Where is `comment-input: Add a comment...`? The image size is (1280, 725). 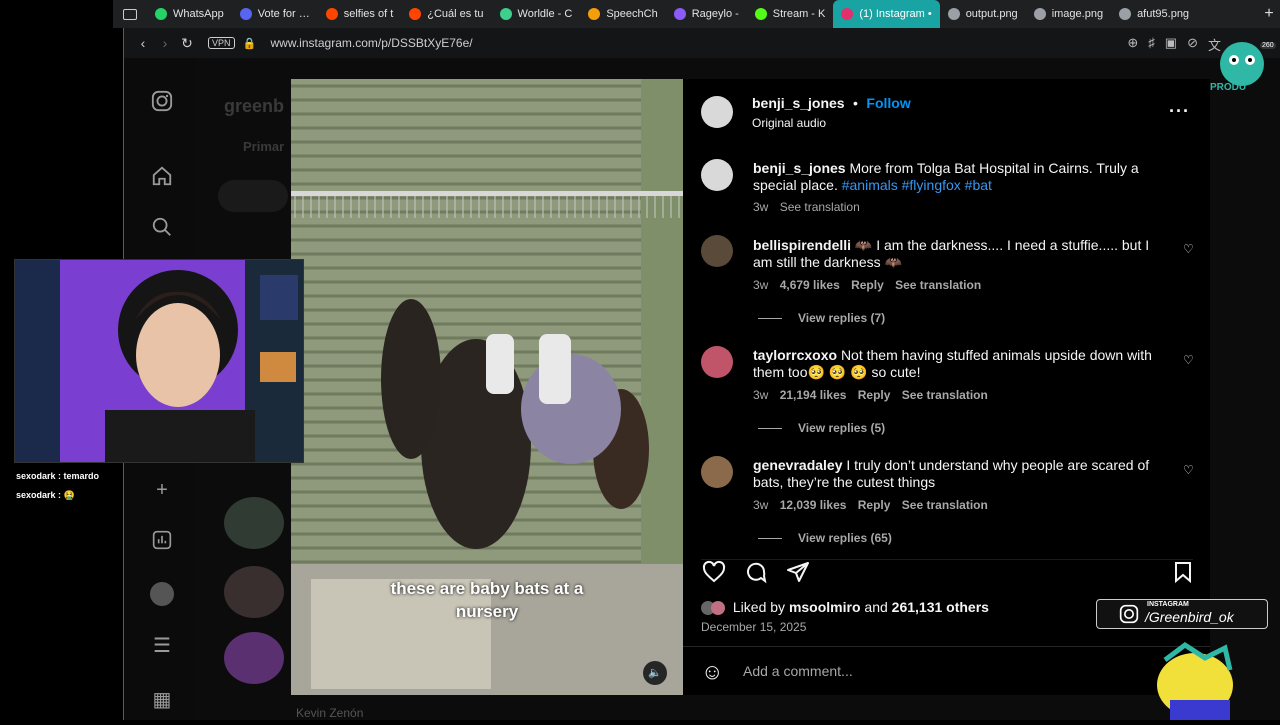
comment-input: Add a comment... is located at coordinates (798, 671).